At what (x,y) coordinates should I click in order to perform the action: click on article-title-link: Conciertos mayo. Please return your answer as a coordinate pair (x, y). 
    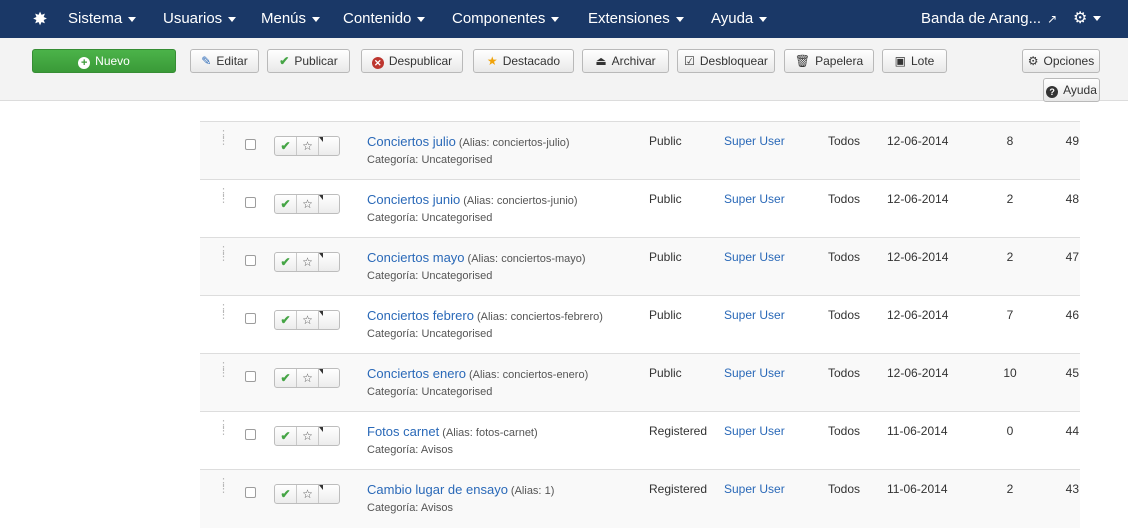
    Looking at the image, I should click on (416, 257).